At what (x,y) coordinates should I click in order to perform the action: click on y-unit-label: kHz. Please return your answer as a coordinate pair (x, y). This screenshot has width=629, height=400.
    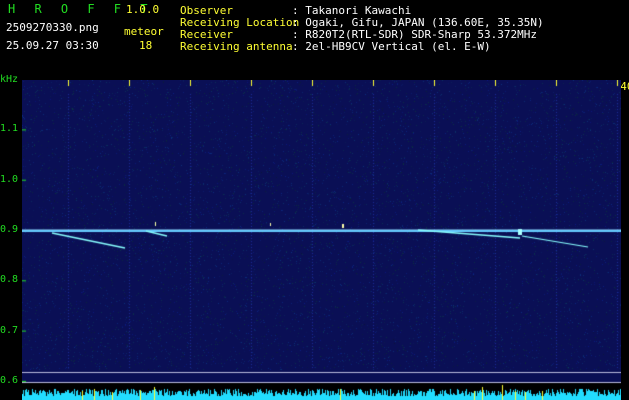
    Looking at the image, I should click on (9, 79).